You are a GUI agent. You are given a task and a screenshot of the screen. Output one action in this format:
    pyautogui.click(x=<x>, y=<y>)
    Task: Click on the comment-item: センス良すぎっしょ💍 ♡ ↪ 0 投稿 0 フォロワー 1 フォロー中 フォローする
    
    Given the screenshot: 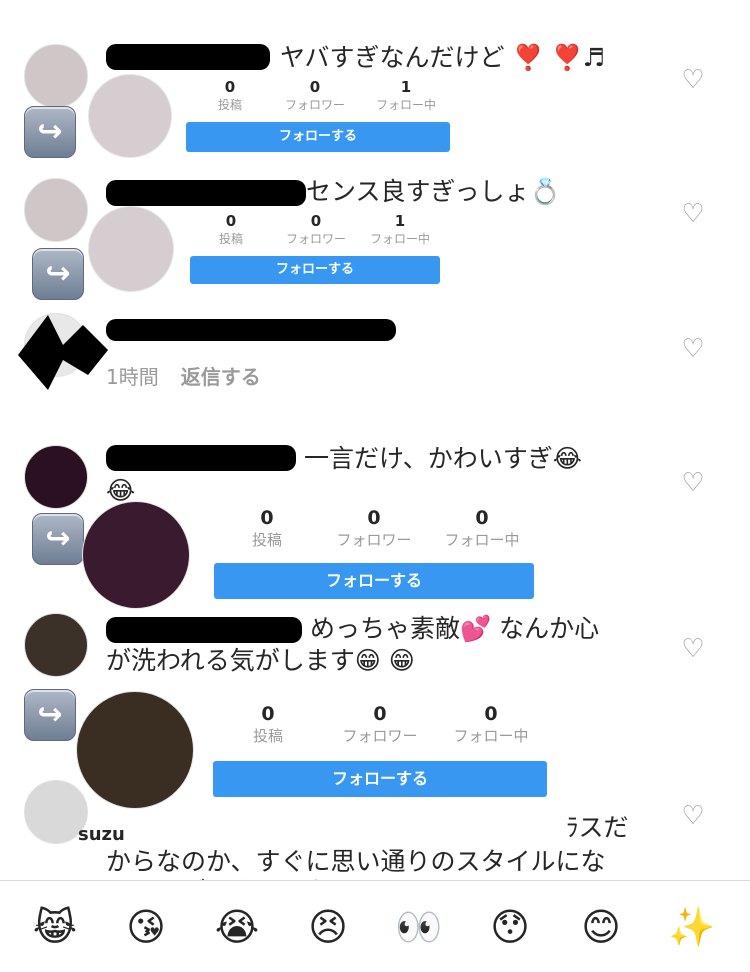 What is the action you would take?
    pyautogui.click(x=375, y=237)
    